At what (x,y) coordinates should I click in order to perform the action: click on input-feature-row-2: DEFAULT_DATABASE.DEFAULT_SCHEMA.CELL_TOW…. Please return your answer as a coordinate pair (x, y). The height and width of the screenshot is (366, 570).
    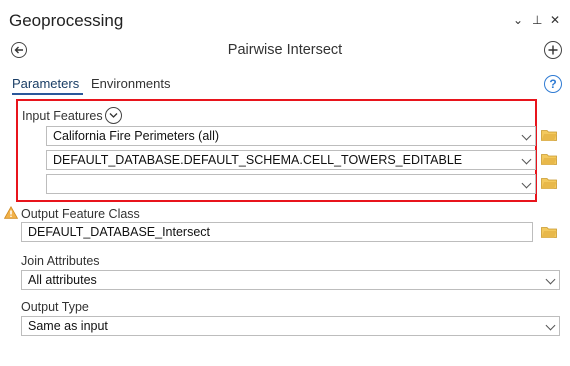
    Looking at the image, I should click on (291, 160).